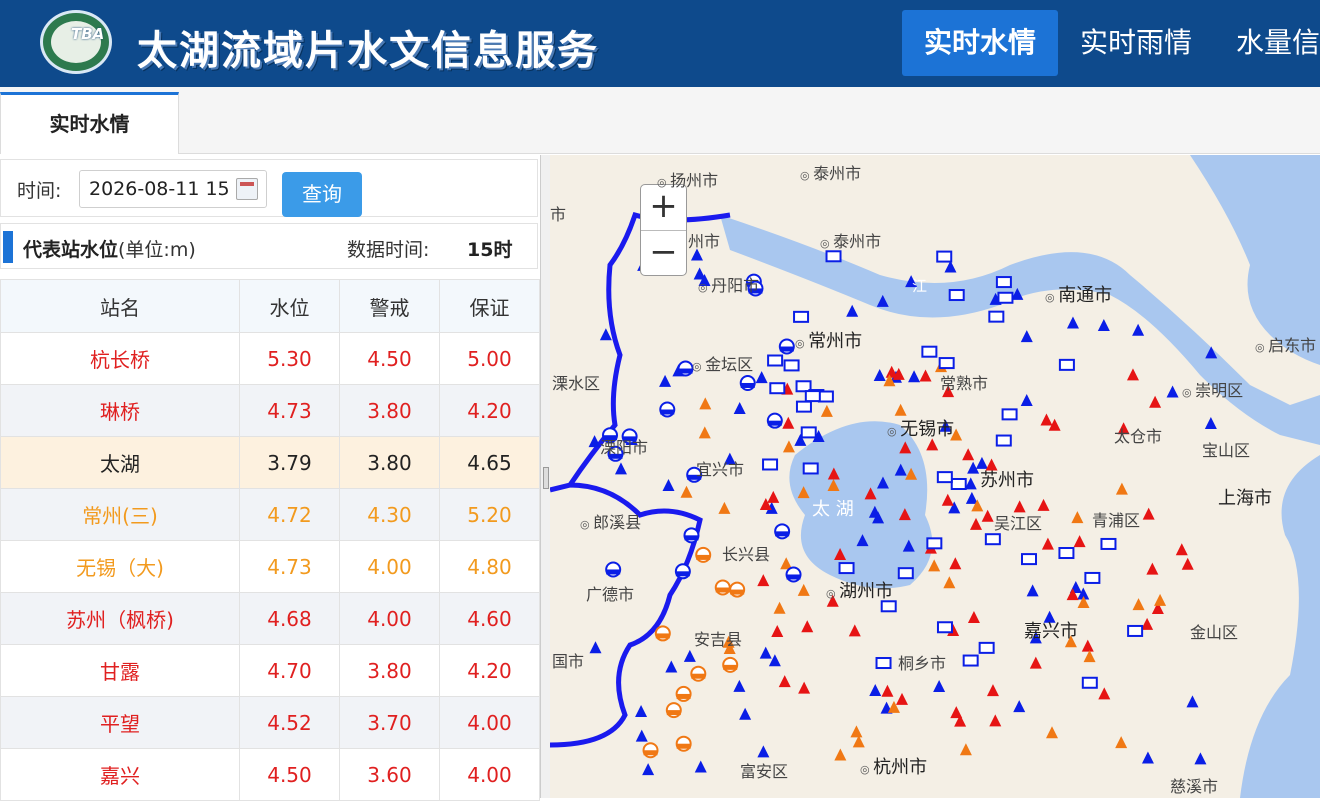  I want to click on zoom-out-button: −, so click(663, 252).